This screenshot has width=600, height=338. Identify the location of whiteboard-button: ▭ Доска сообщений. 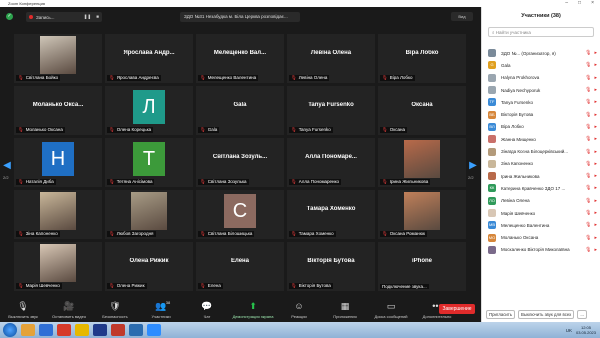
(391, 308).